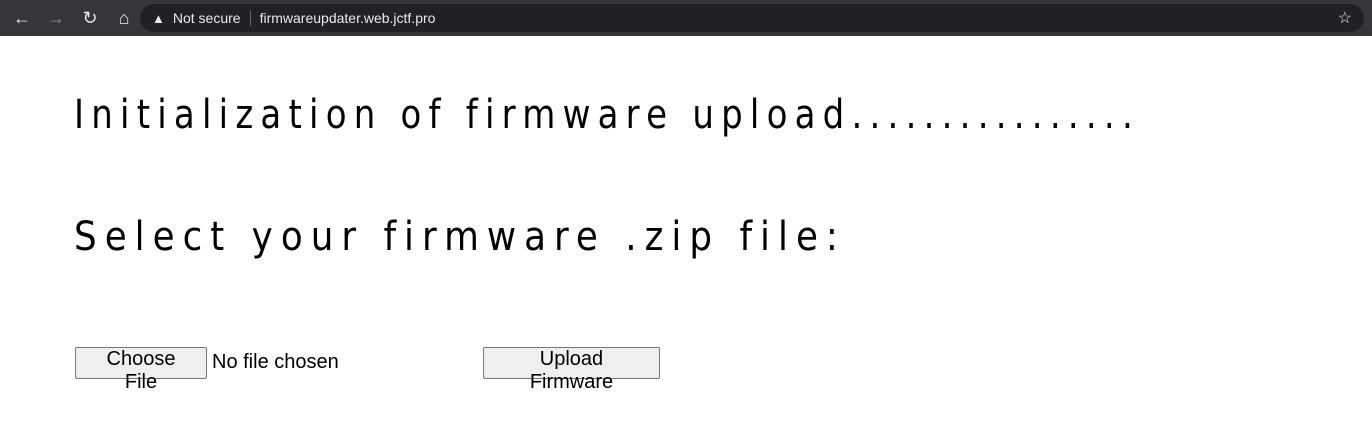  Describe the element at coordinates (348, 18) in the screenshot. I see `url-text: firmwareupdater.web.jctf.pro` at that location.